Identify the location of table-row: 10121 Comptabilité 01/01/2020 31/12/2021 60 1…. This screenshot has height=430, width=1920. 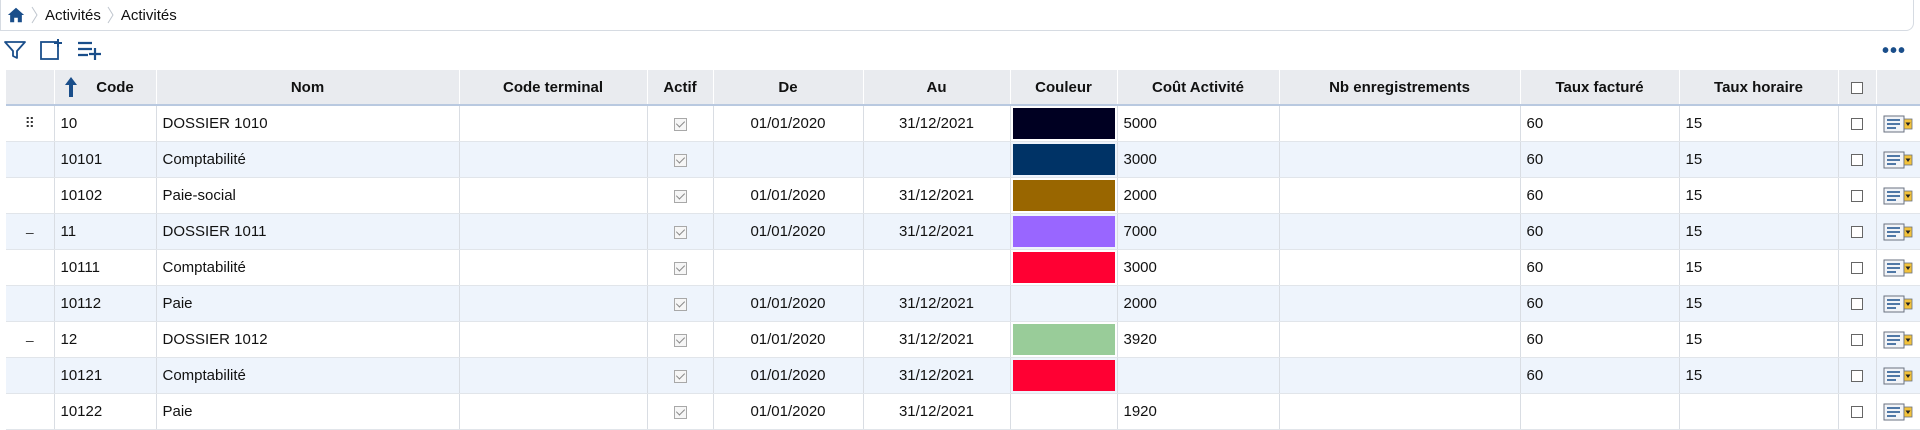
(963, 375).